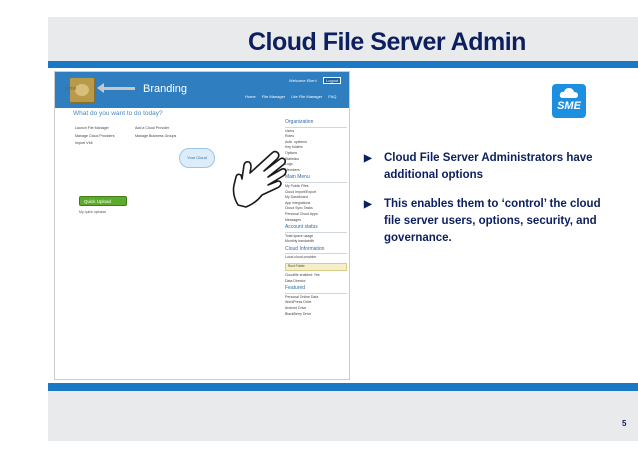  Describe the element at coordinates (316, 221) in the screenshot. I see `sidebar-item: Messages` at that location.